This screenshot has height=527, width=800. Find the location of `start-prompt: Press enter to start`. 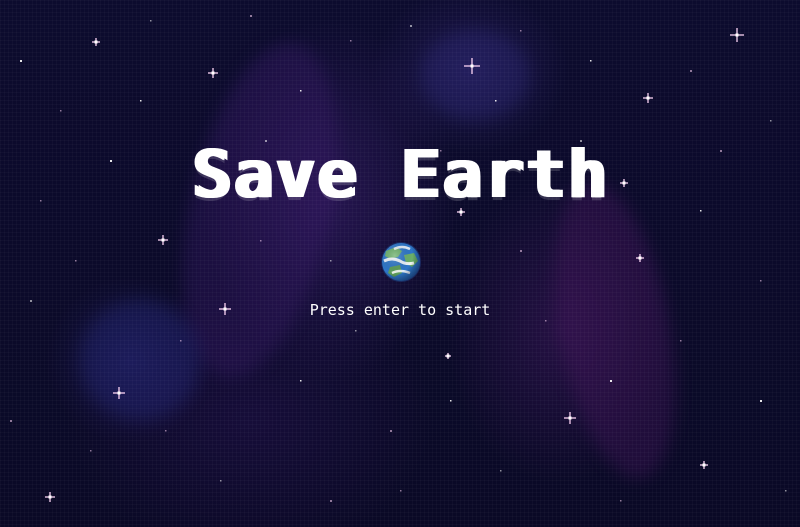

start-prompt: Press enter to start is located at coordinates (400, 310).